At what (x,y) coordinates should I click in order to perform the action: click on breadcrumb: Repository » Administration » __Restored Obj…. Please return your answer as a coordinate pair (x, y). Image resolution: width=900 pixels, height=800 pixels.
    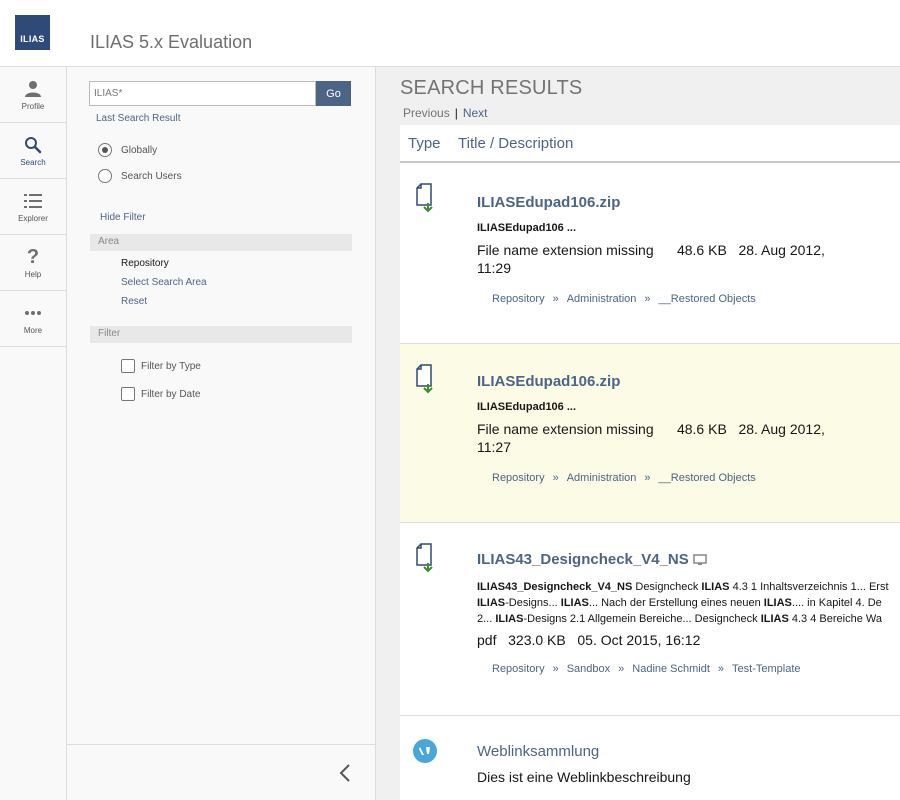
    Looking at the image, I should click on (624, 478).